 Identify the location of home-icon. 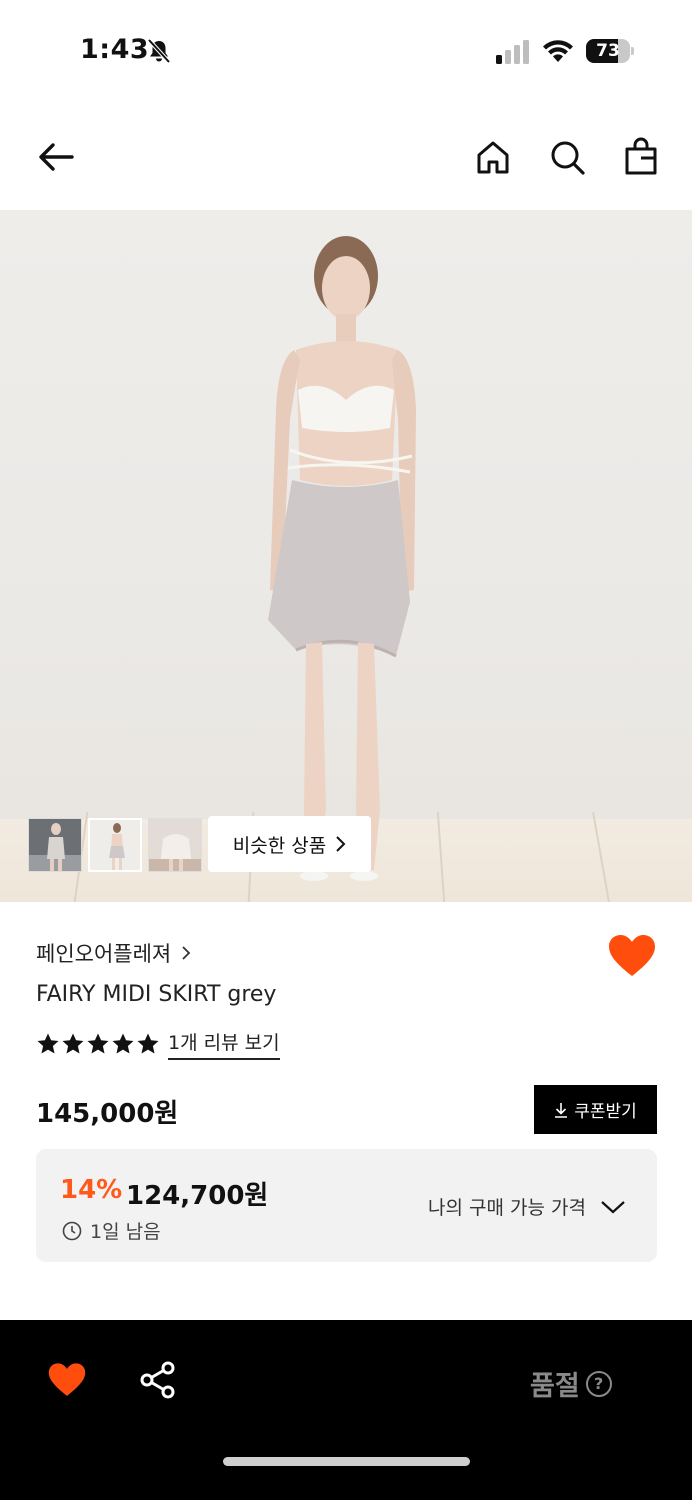
(493, 157).